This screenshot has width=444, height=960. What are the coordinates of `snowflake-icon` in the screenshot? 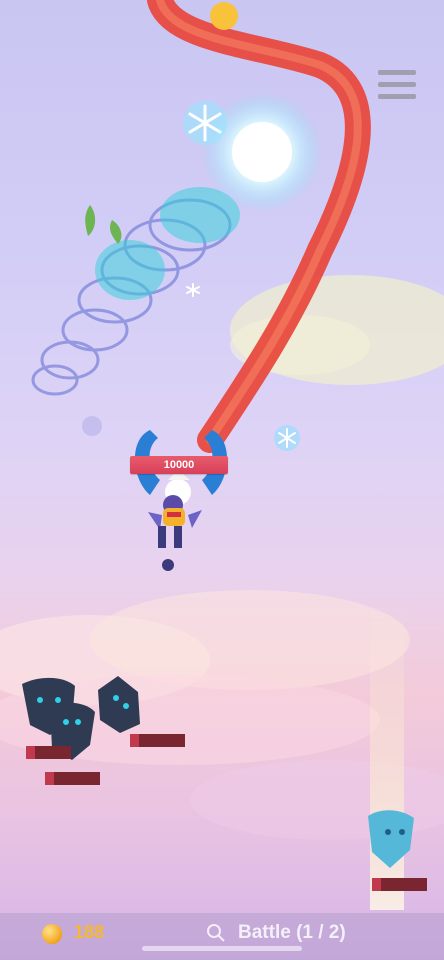 It's located at (205, 123).